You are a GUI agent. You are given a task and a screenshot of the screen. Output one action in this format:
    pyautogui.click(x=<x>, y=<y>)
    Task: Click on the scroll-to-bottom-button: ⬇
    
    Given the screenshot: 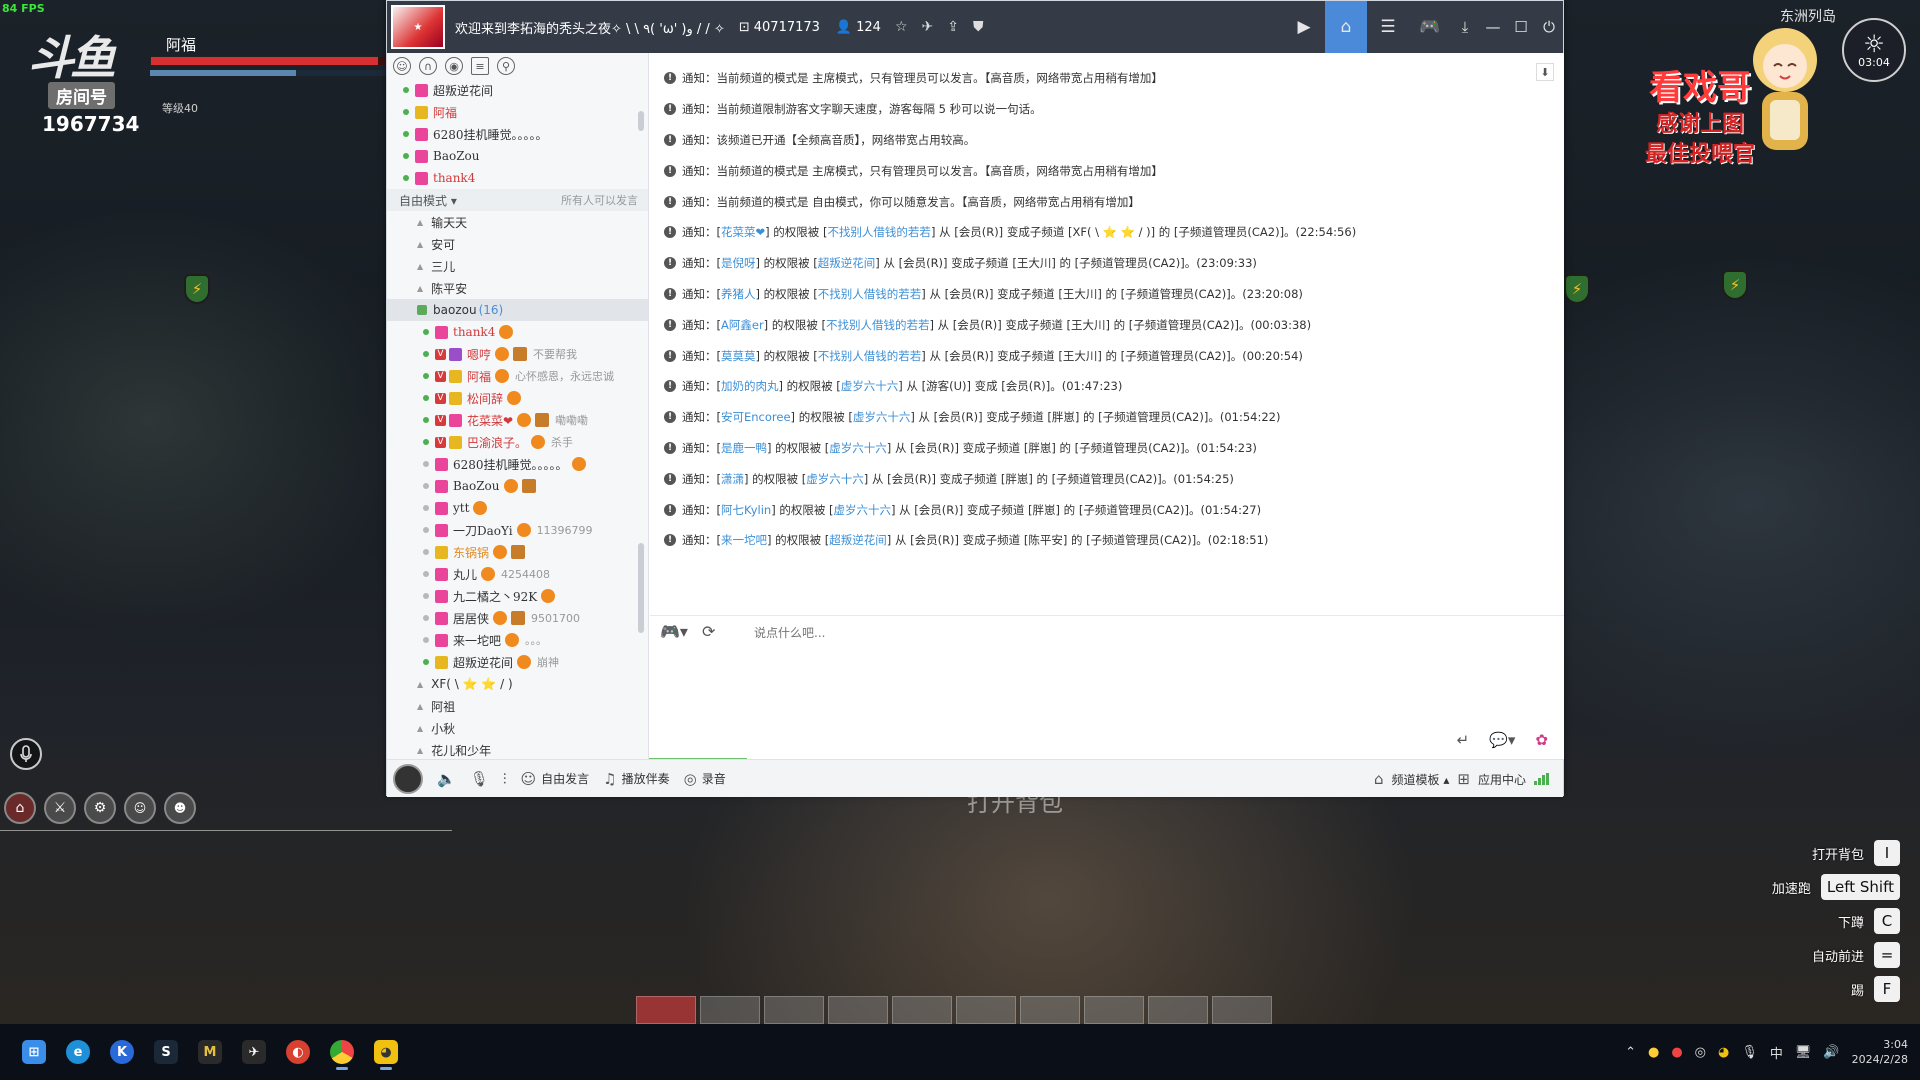 What is the action you would take?
    pyautogui.click(x=1545, y=72)
    